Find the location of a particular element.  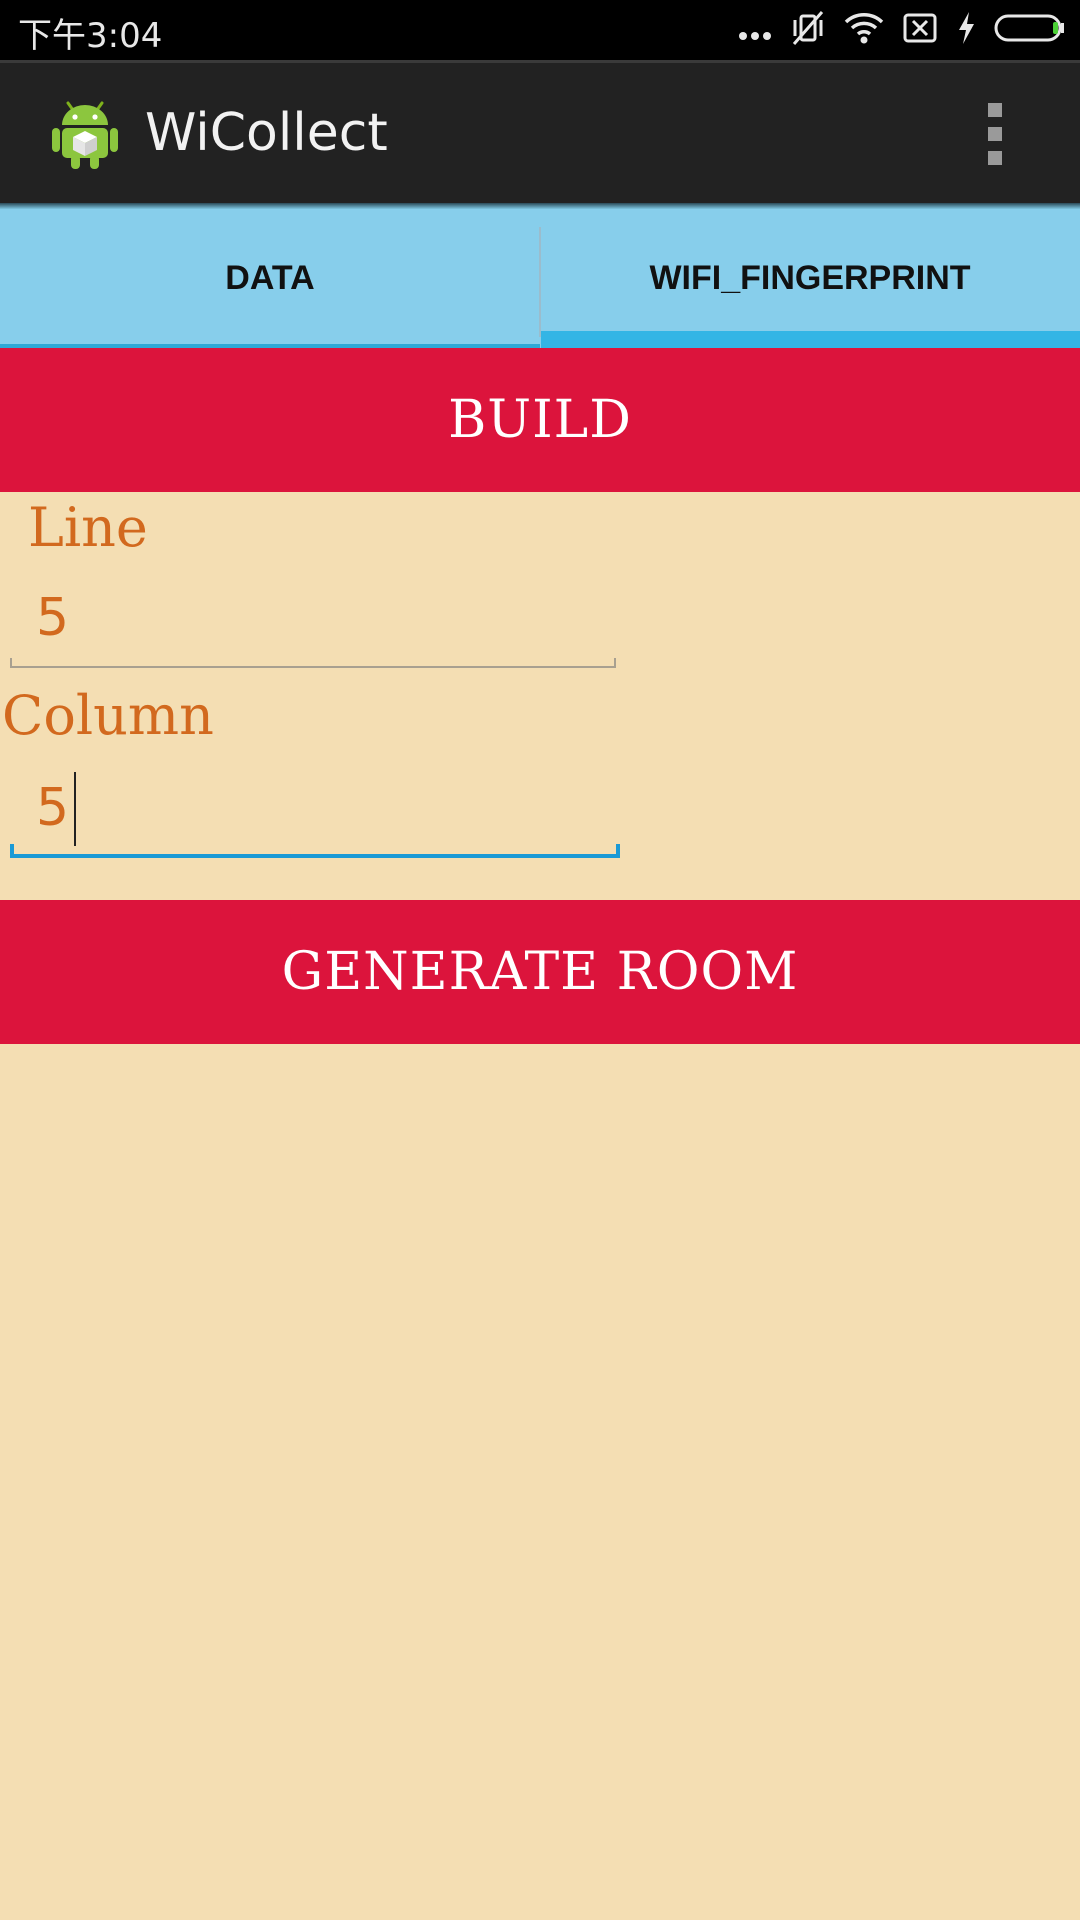

status-time: 下午3:04 is located at coordinates (90, 36).